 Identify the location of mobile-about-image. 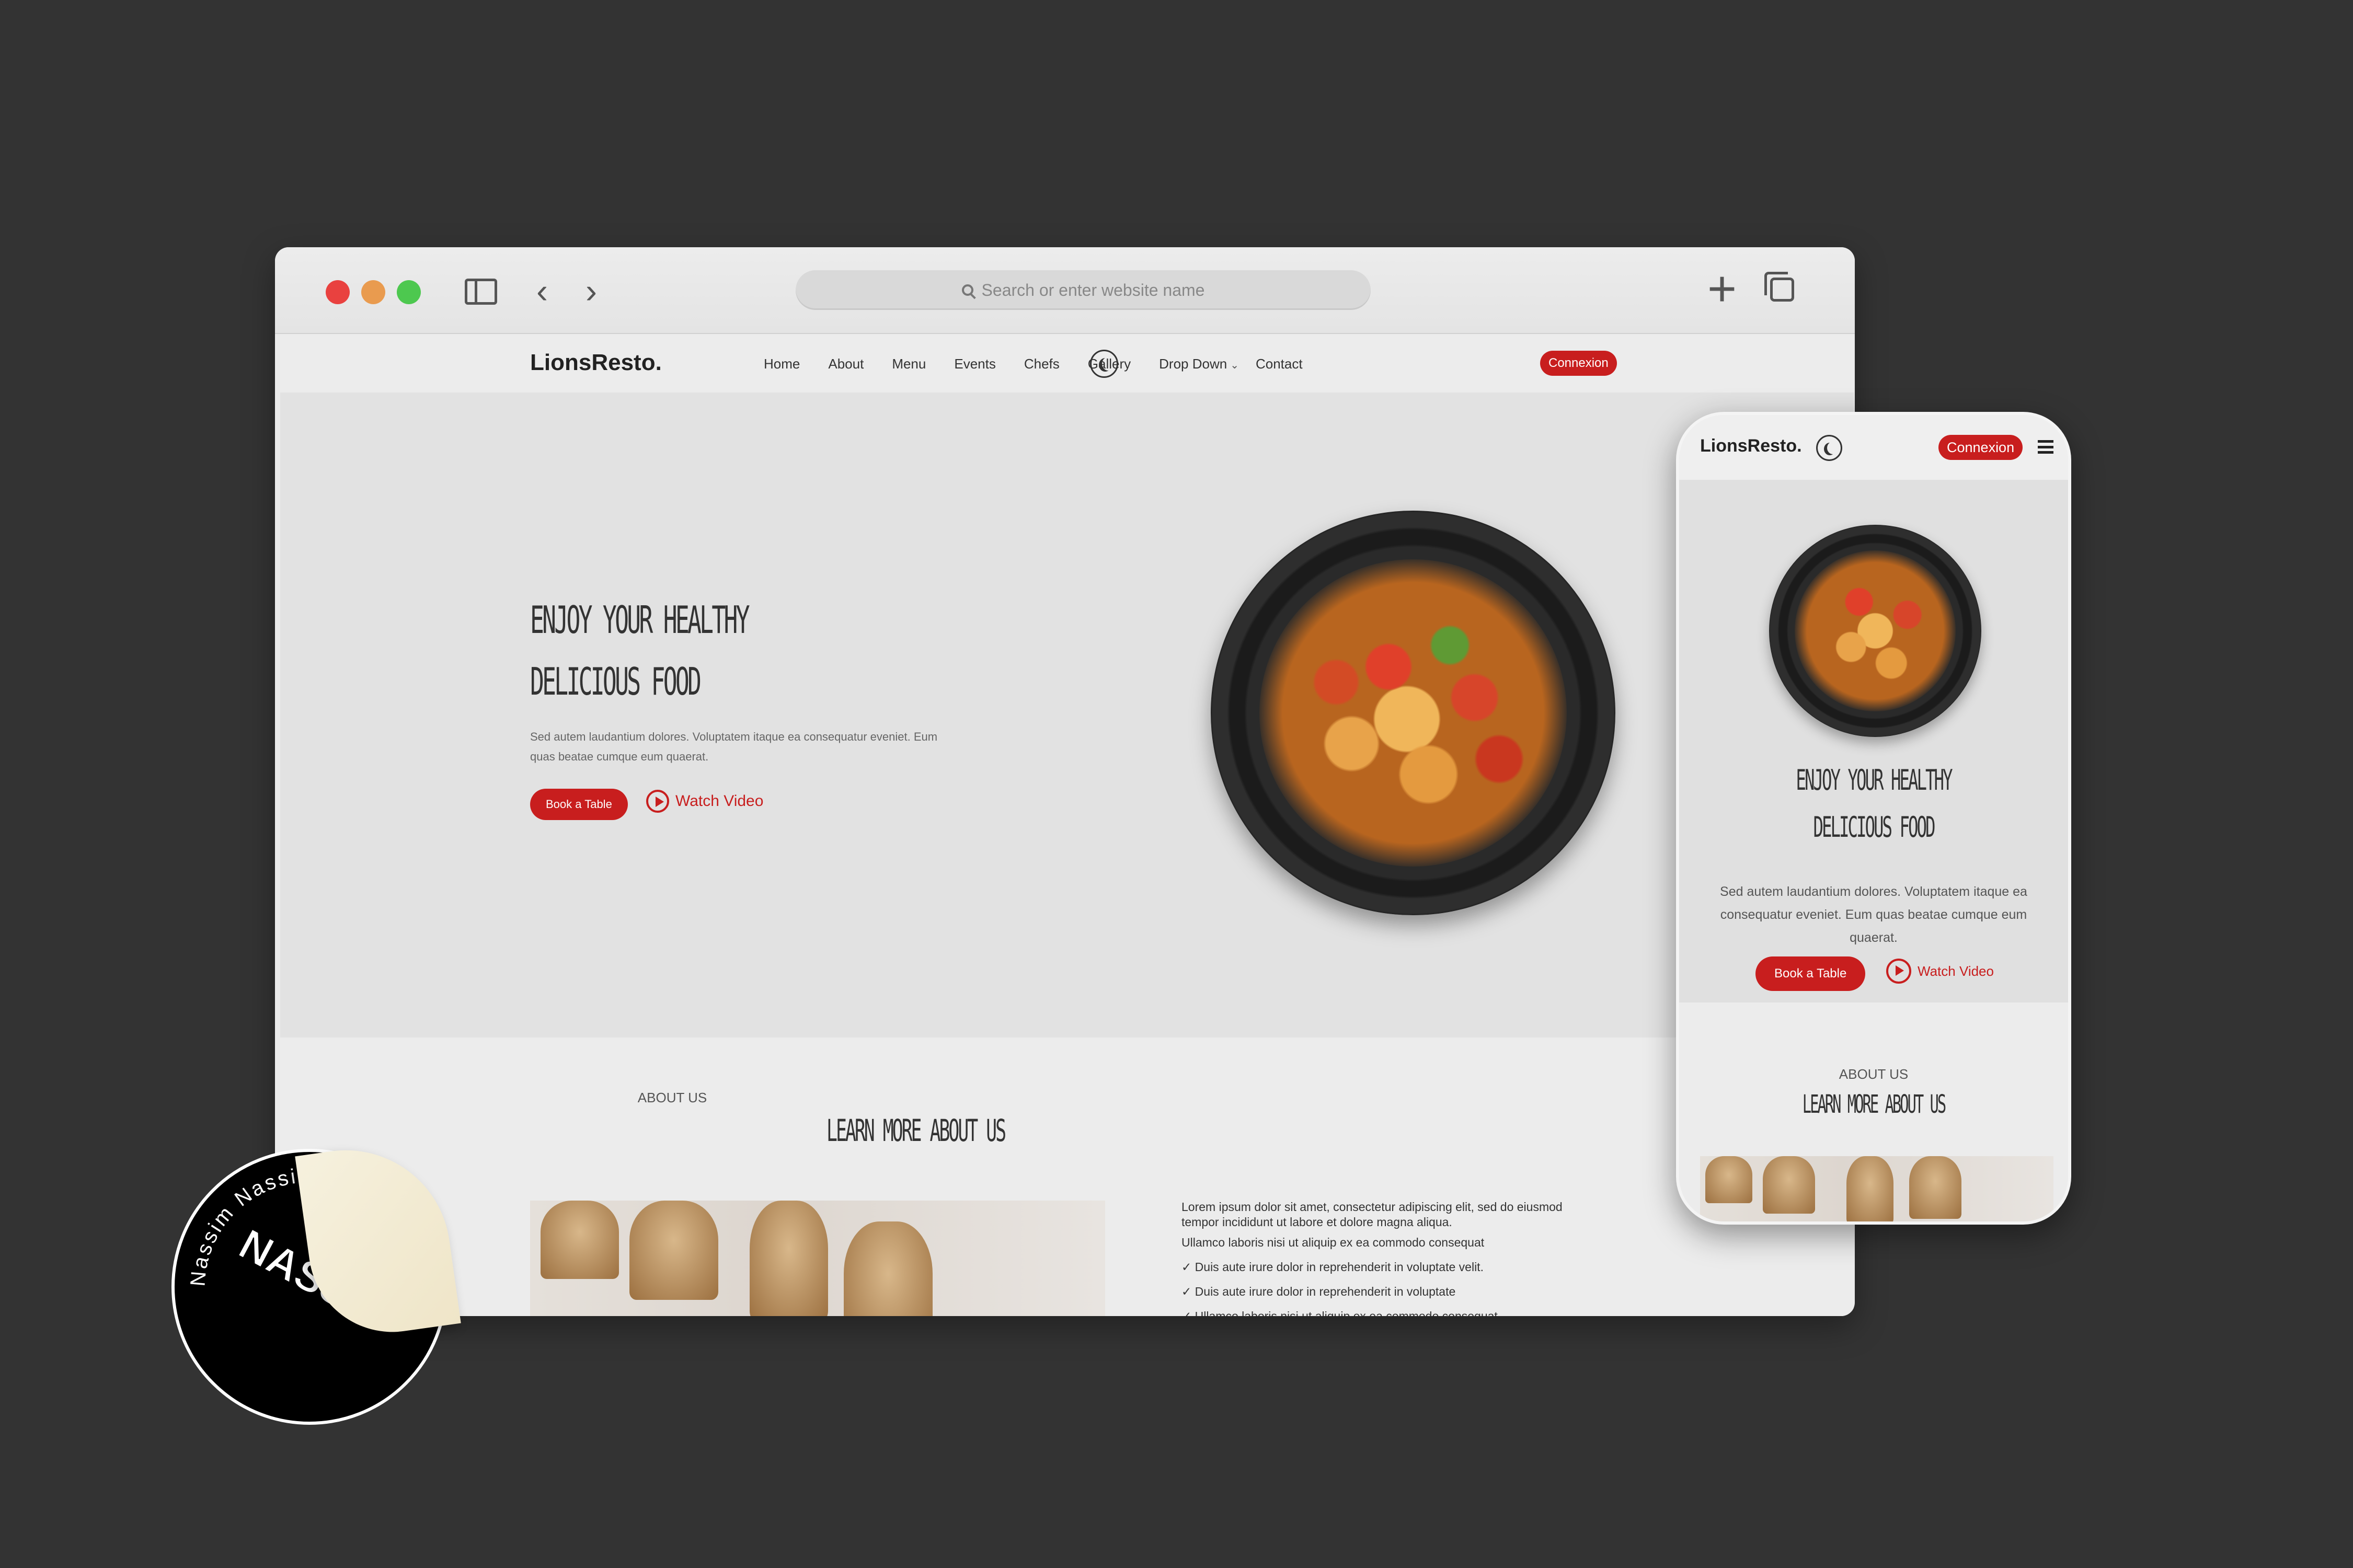
(1876, 1188).